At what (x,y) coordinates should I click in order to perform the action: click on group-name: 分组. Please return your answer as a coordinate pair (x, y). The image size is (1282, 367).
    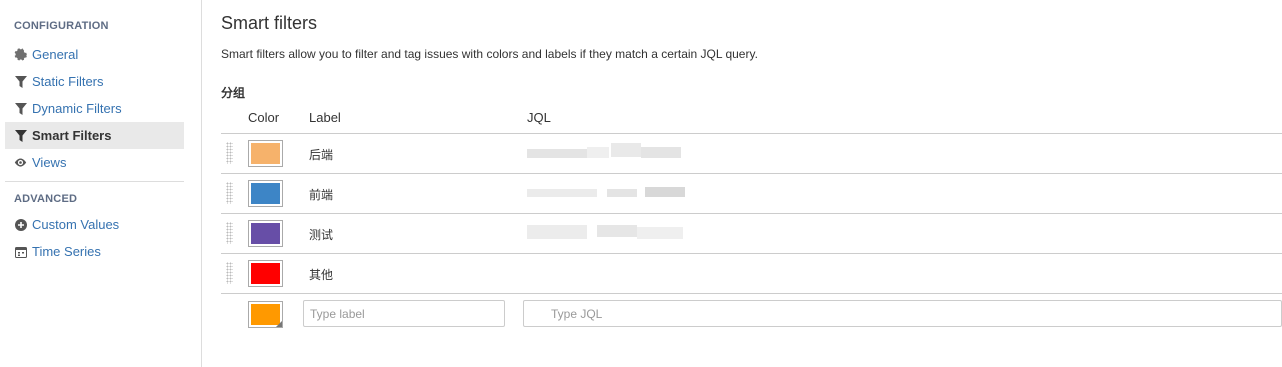
    Looking at the image, I should click on (233, 93).